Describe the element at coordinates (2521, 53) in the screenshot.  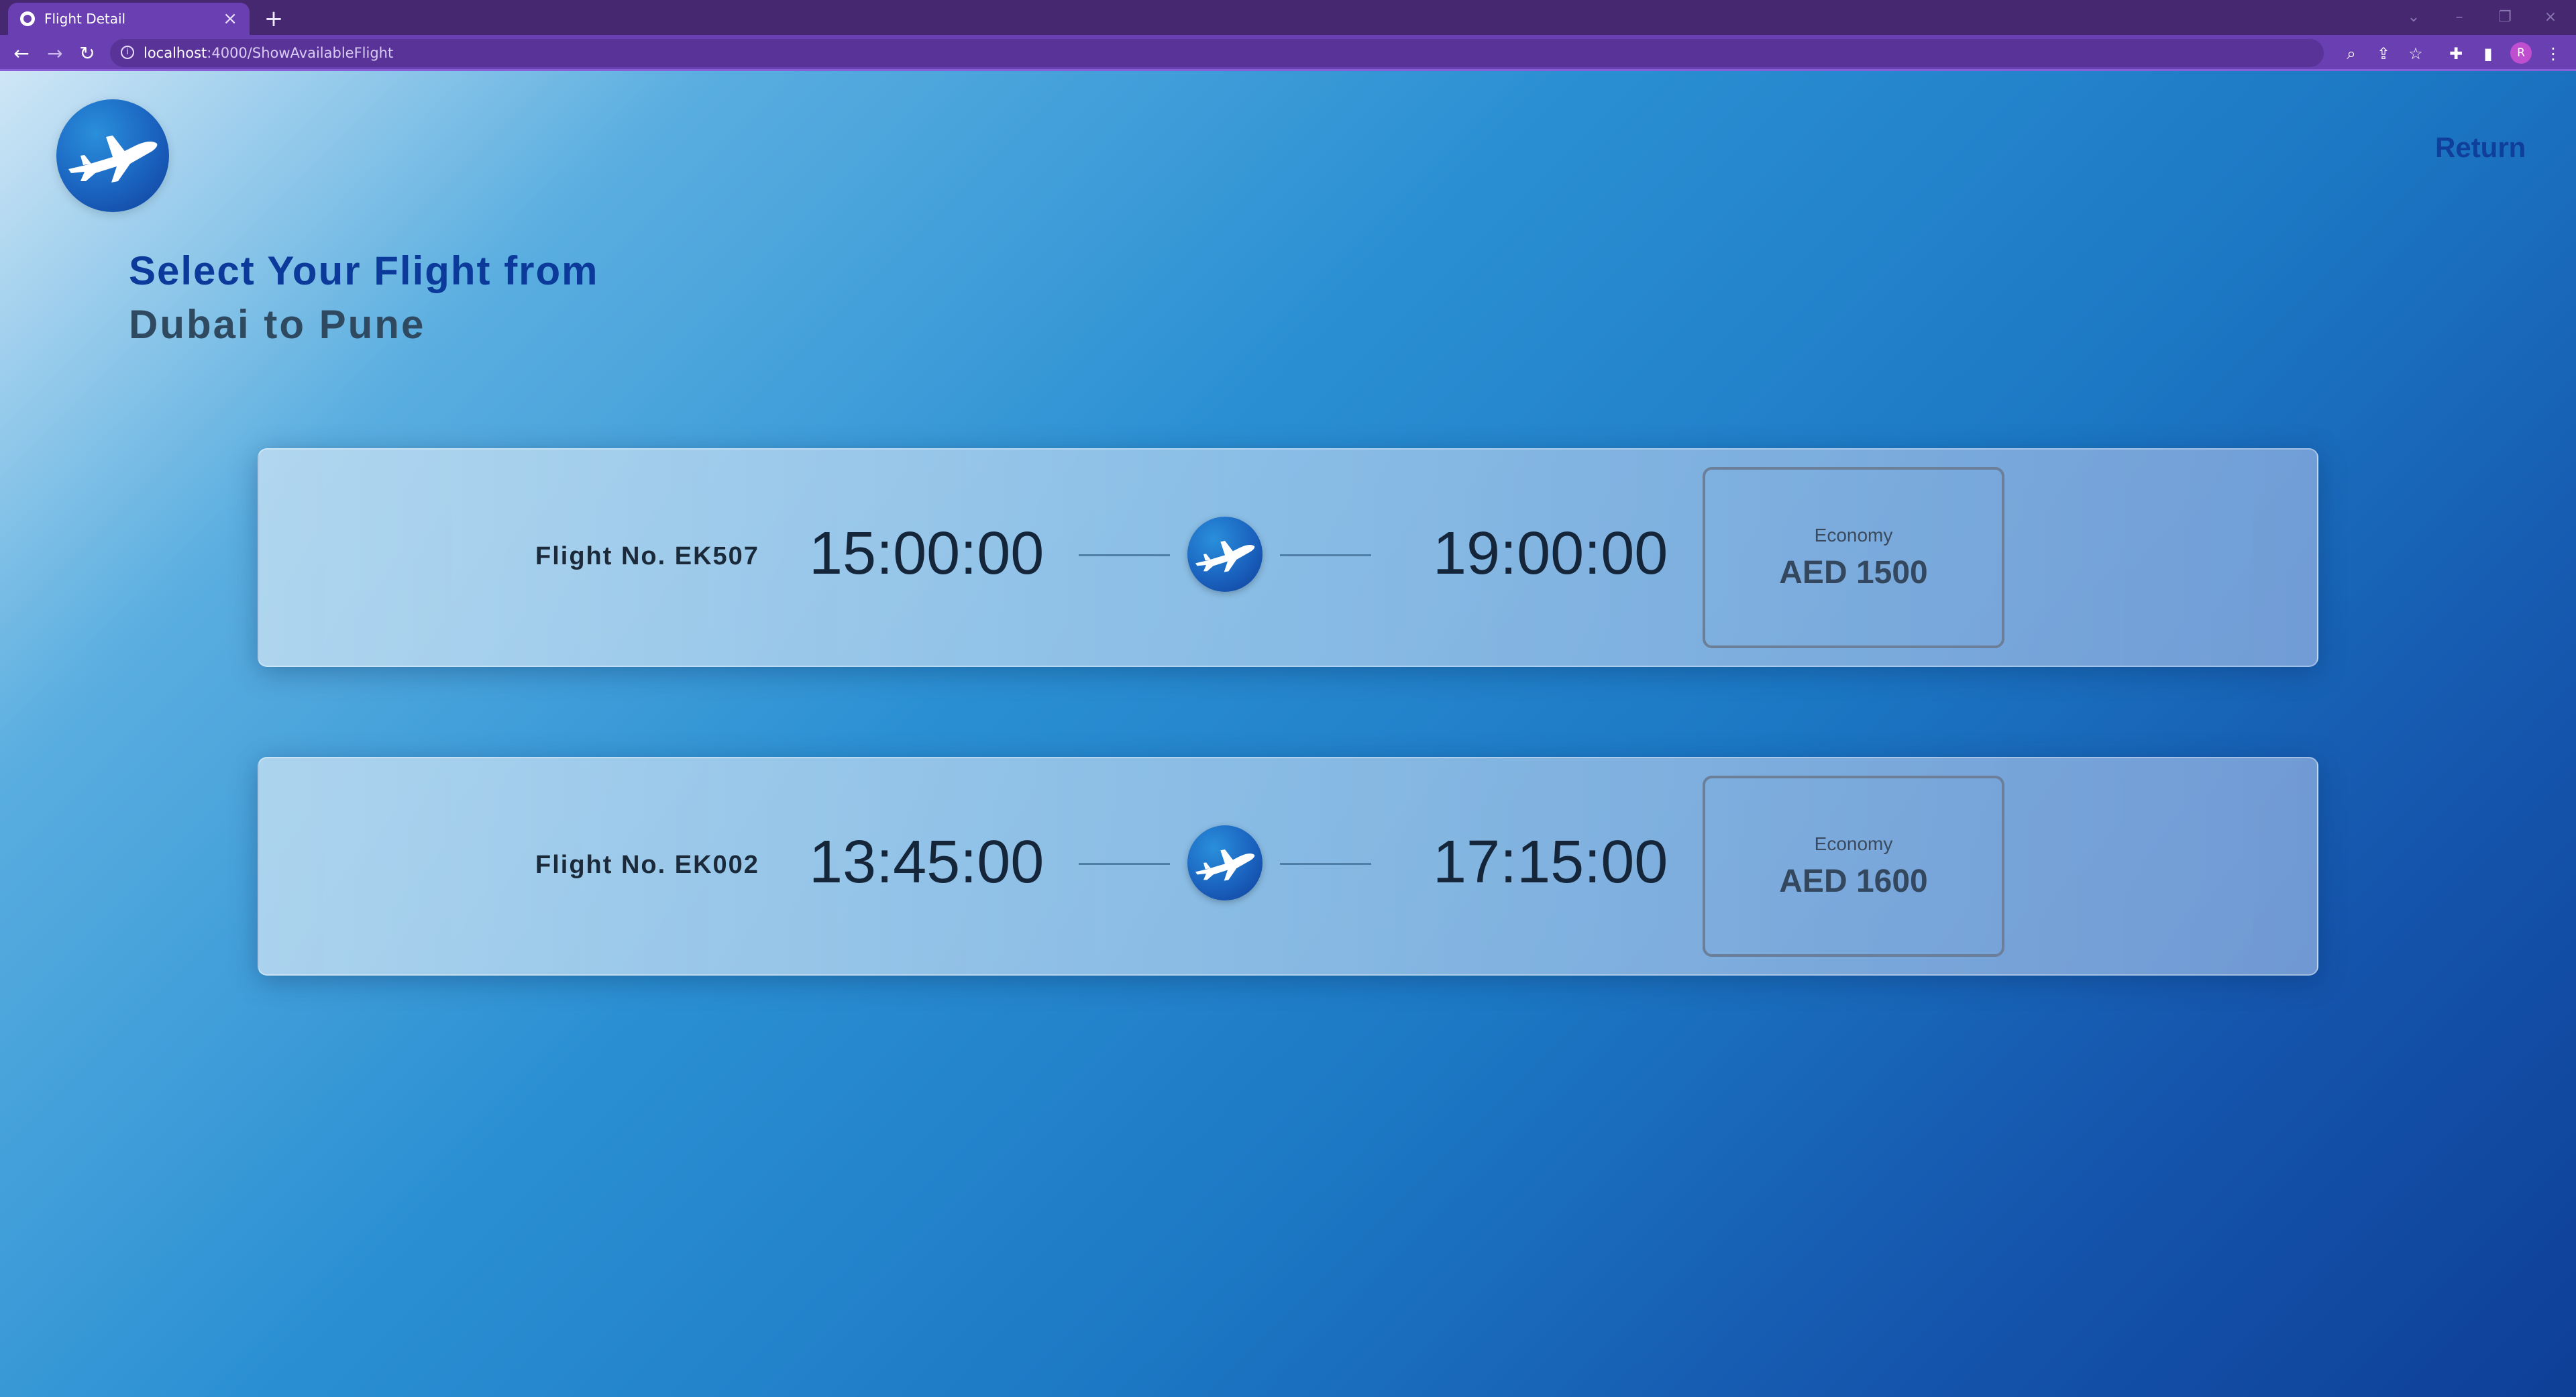
I see `profile-avatar: R` at that location.